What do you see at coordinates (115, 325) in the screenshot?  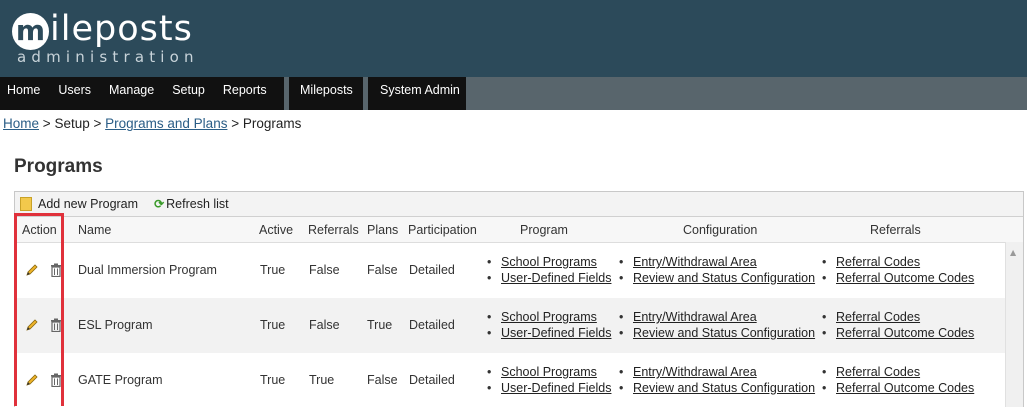 I see `program-name: ESL Program` at bounding box center [115, 325].